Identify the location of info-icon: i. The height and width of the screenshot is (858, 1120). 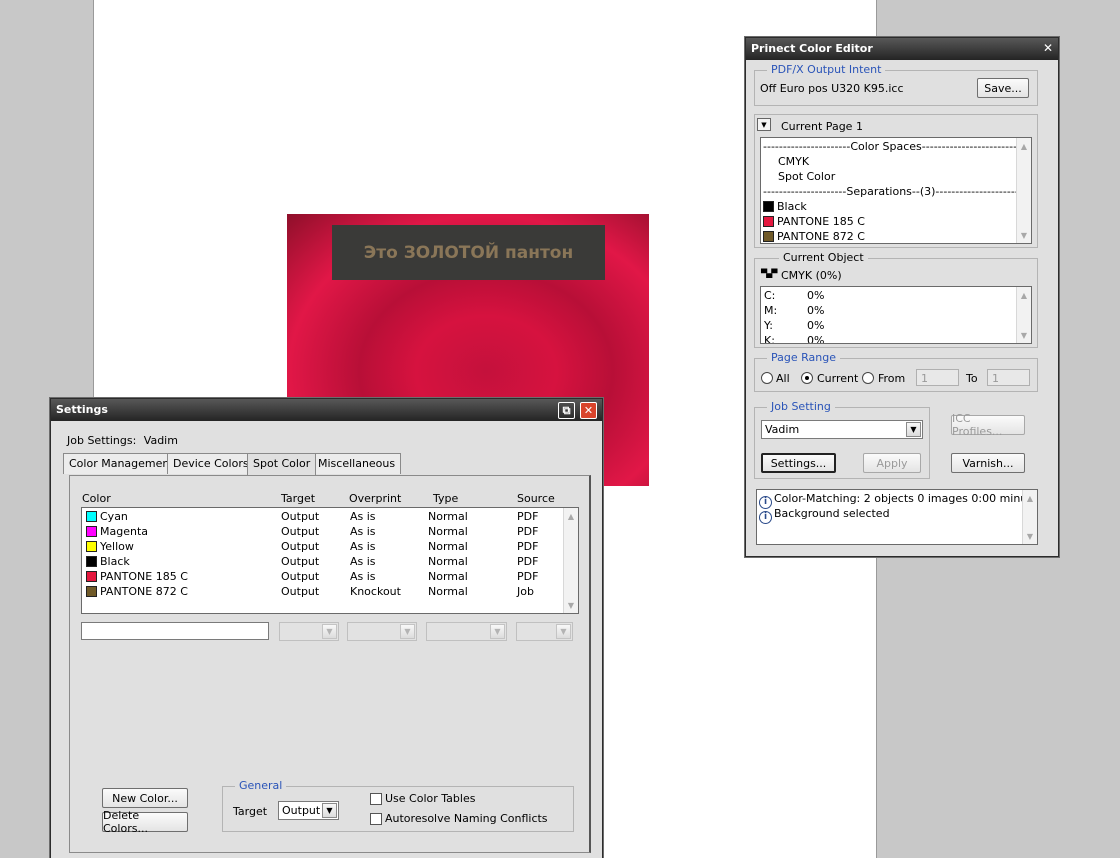
(765, 517).